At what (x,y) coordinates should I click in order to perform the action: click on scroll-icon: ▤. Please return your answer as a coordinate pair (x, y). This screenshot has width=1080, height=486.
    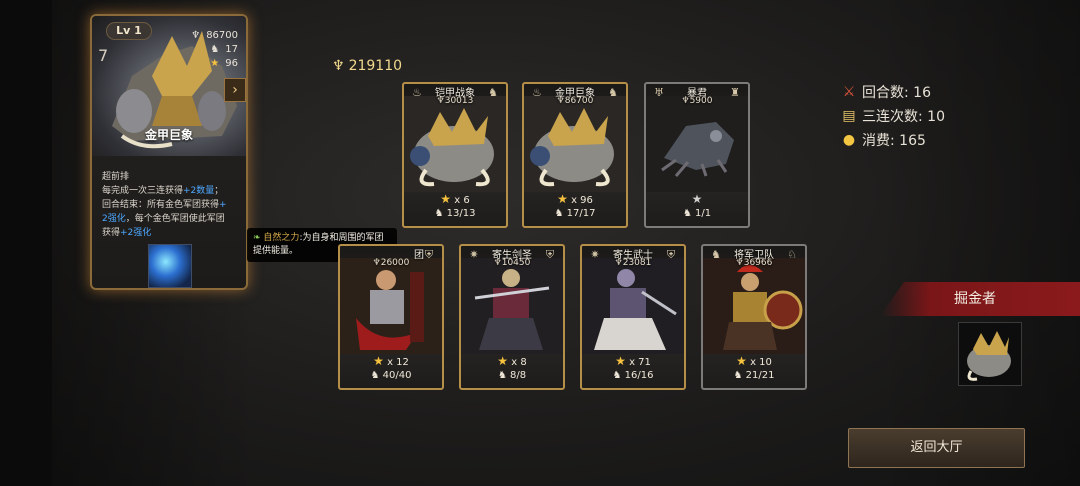
    Looking at the image, I should click on (849, 116).